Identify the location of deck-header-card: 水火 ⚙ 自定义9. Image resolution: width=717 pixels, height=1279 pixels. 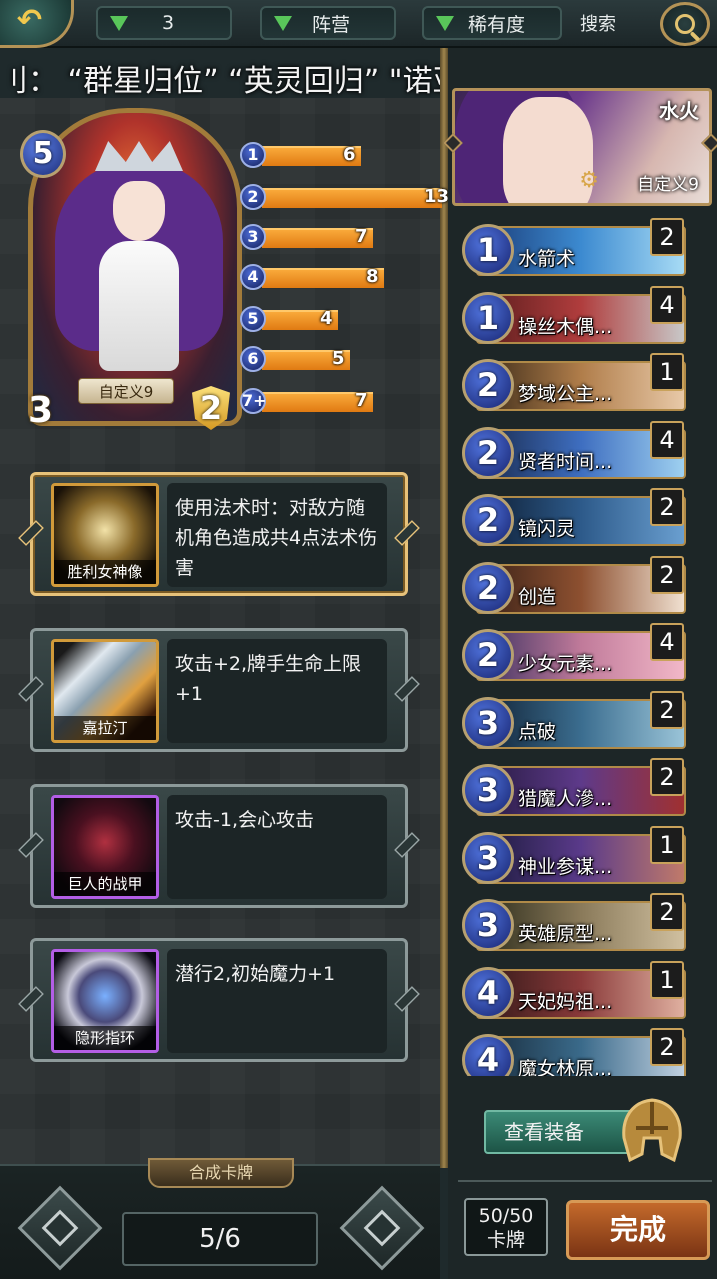
(582, 147).